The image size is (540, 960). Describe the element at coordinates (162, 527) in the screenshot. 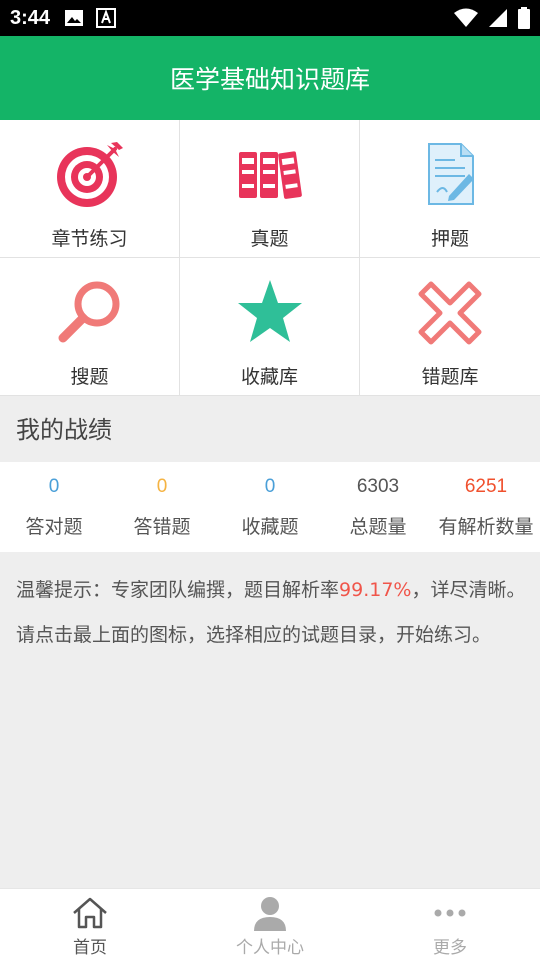

I see `stat-label: 答错题` at that location.